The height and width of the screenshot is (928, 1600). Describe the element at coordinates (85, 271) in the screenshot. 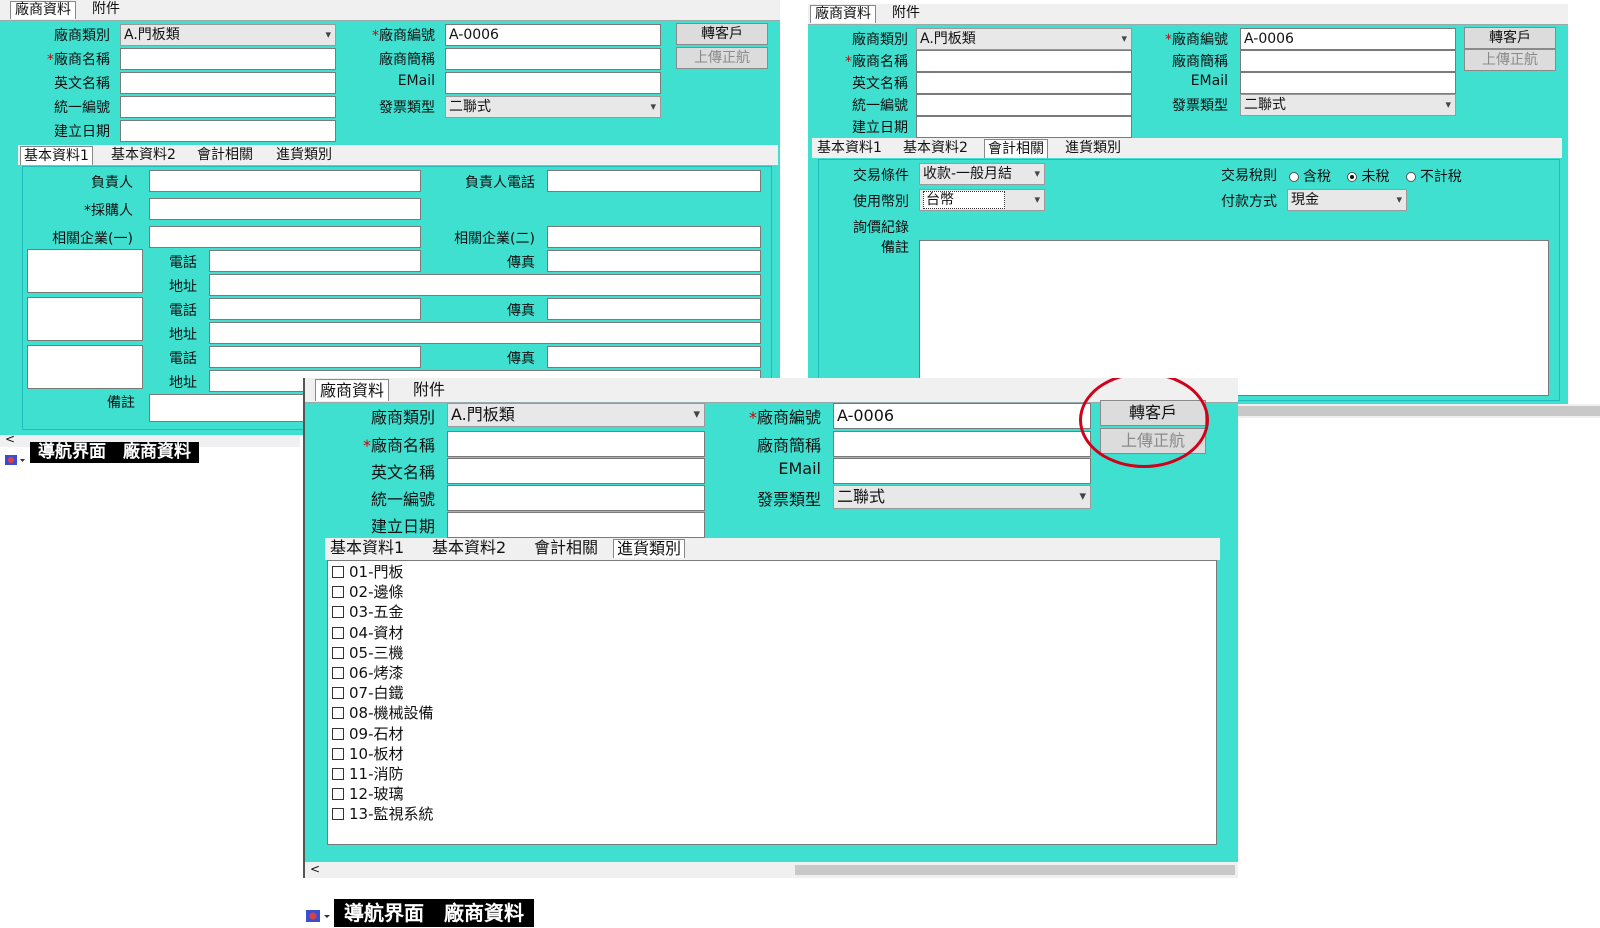

I see `related1-box` at that location.